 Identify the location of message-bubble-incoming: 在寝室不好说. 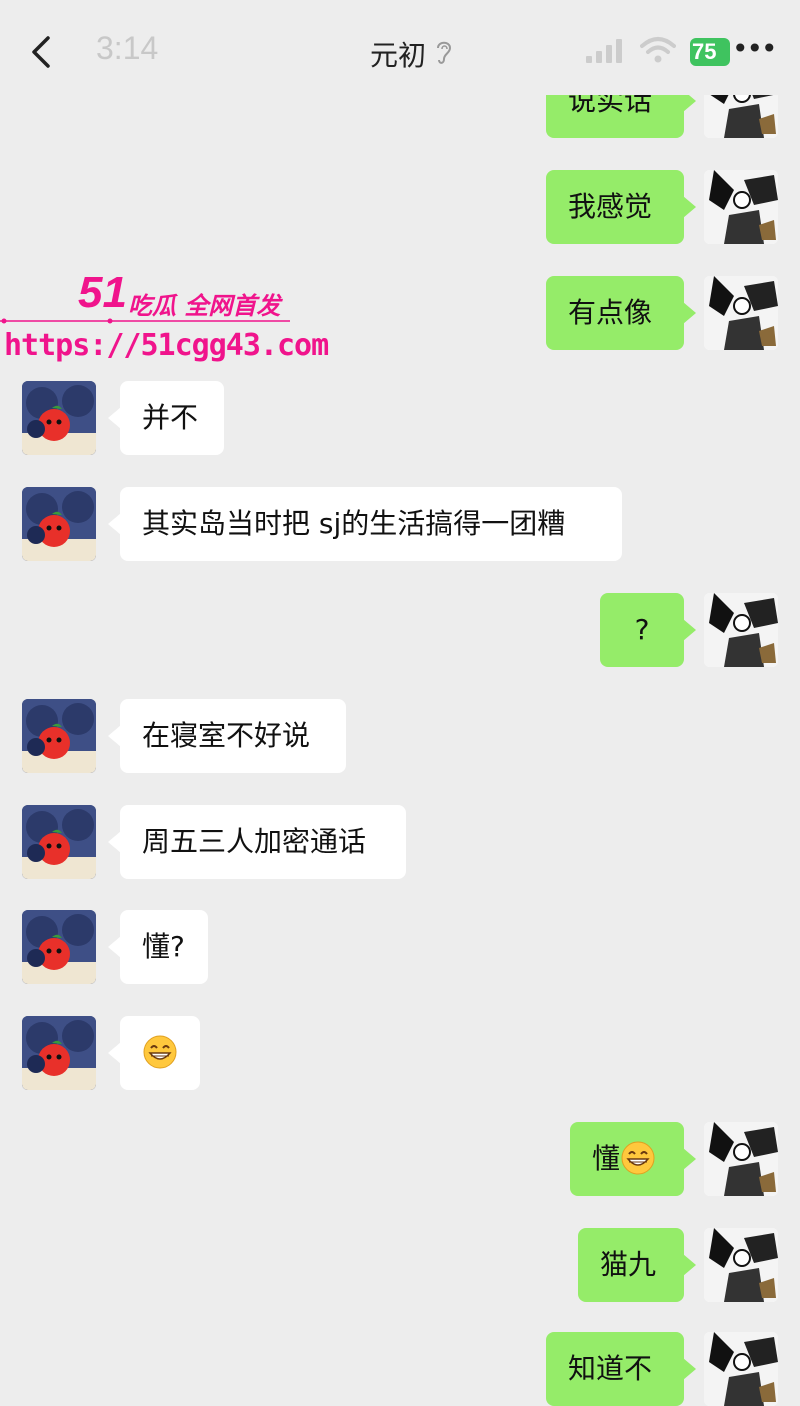
(227, 736).